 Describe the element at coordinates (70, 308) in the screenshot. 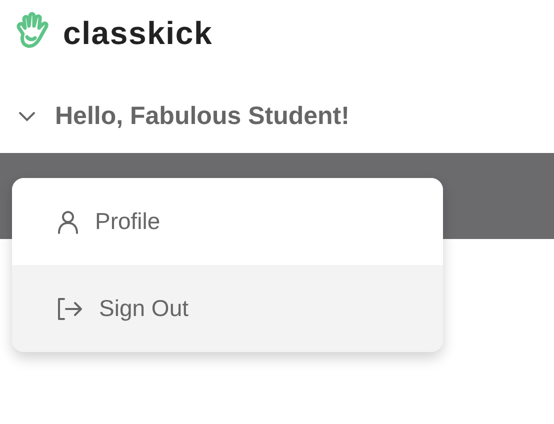

I see `sign-out-icon` at that location.